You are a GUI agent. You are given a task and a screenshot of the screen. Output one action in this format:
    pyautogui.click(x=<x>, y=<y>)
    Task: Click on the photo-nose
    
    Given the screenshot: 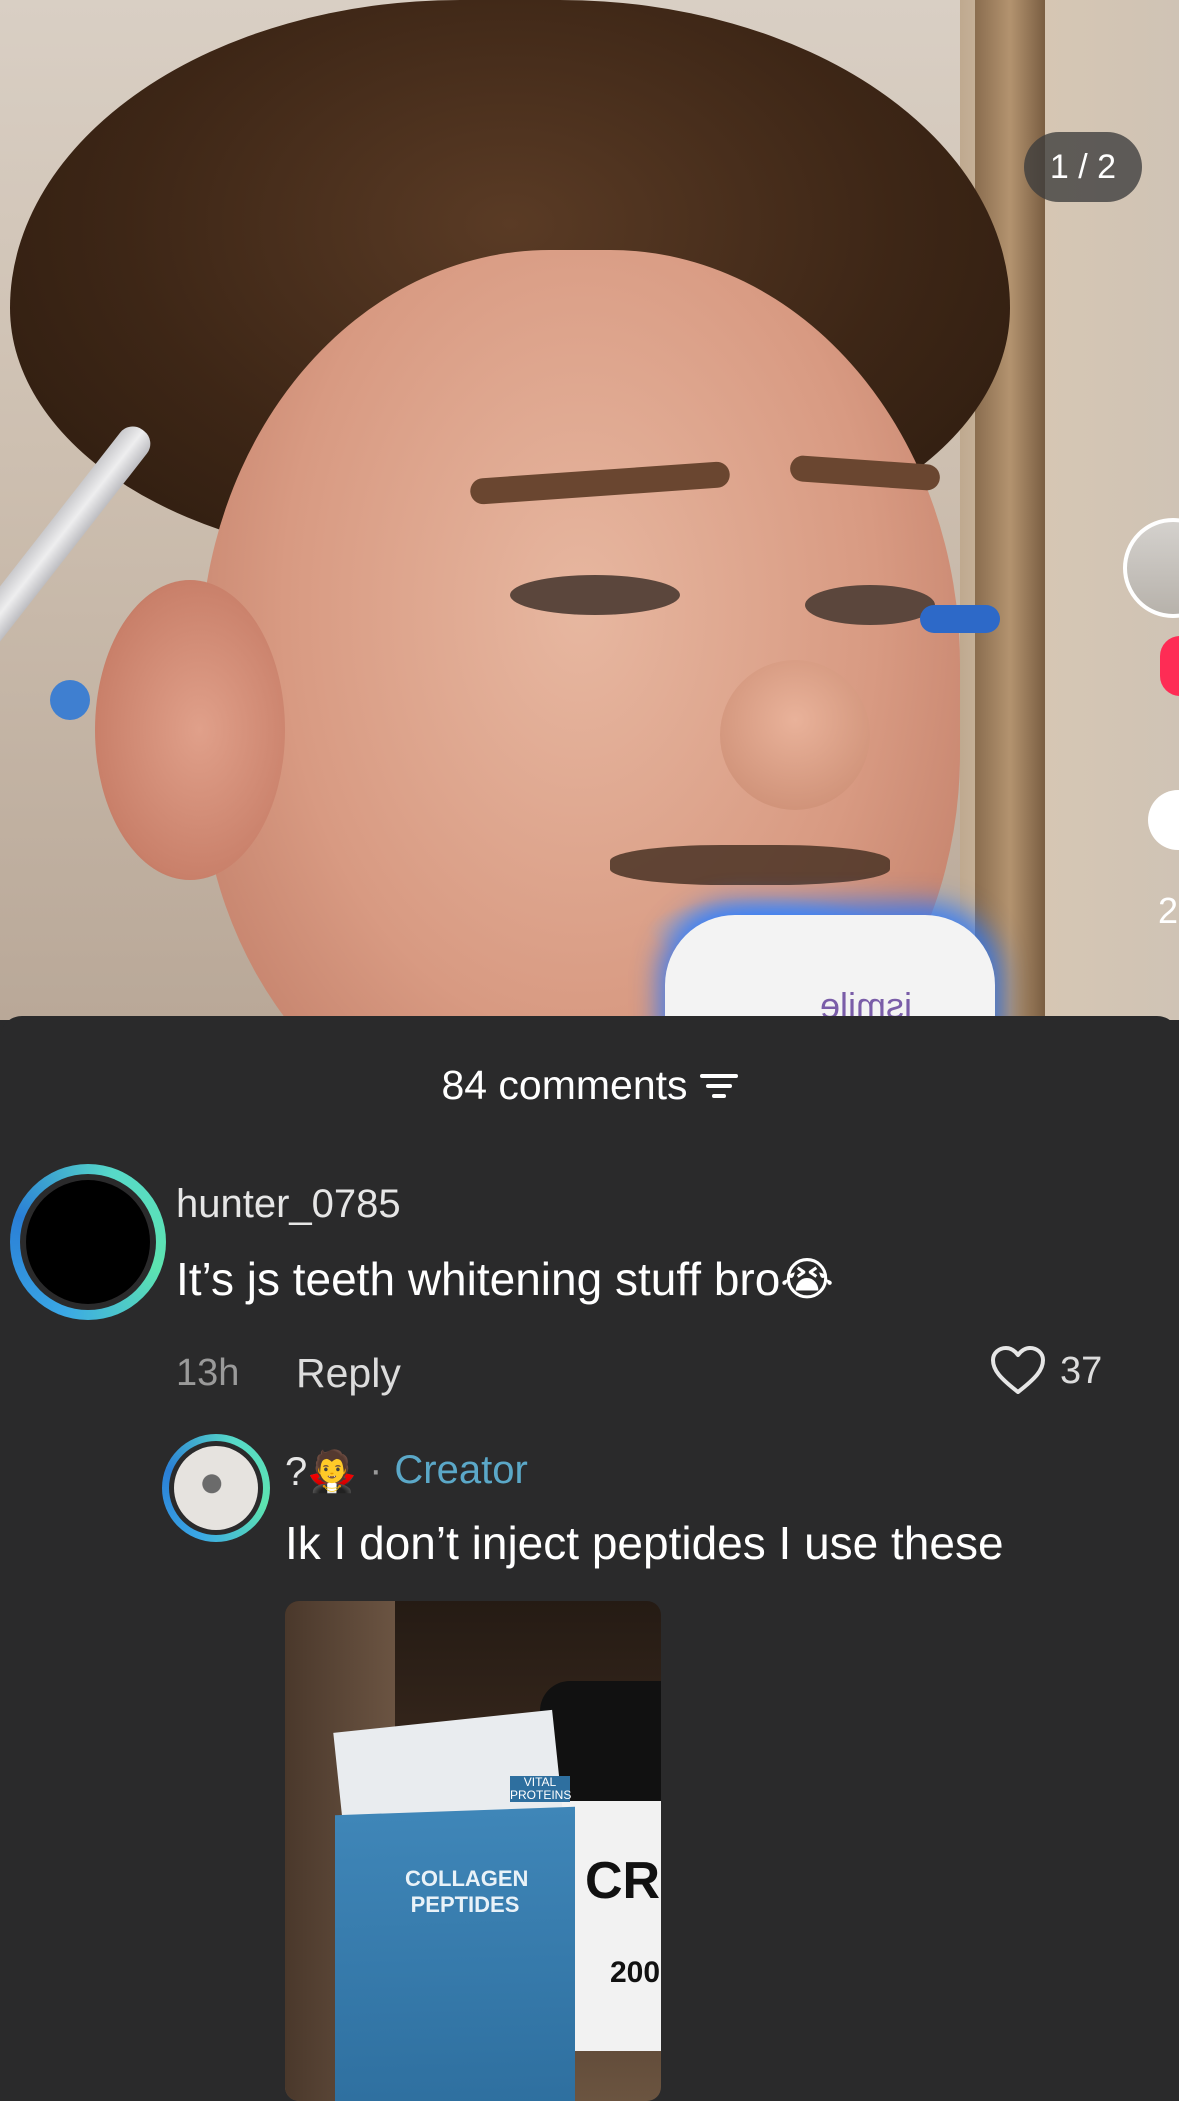 What is the action you would take?
    pyautogui.click(x=795, y=735)
    